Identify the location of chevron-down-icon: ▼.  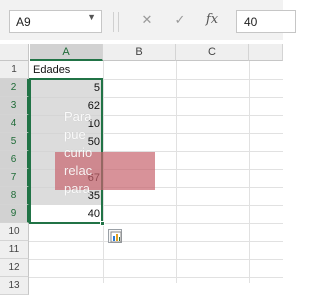
(91, 17).